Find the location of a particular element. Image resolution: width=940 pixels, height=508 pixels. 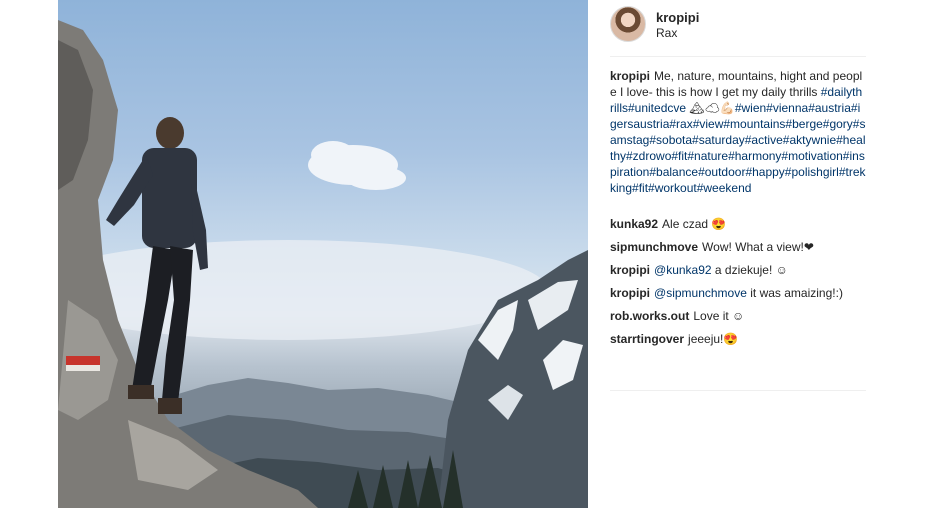

header-location: Rax is located at coordinates (666, 33).